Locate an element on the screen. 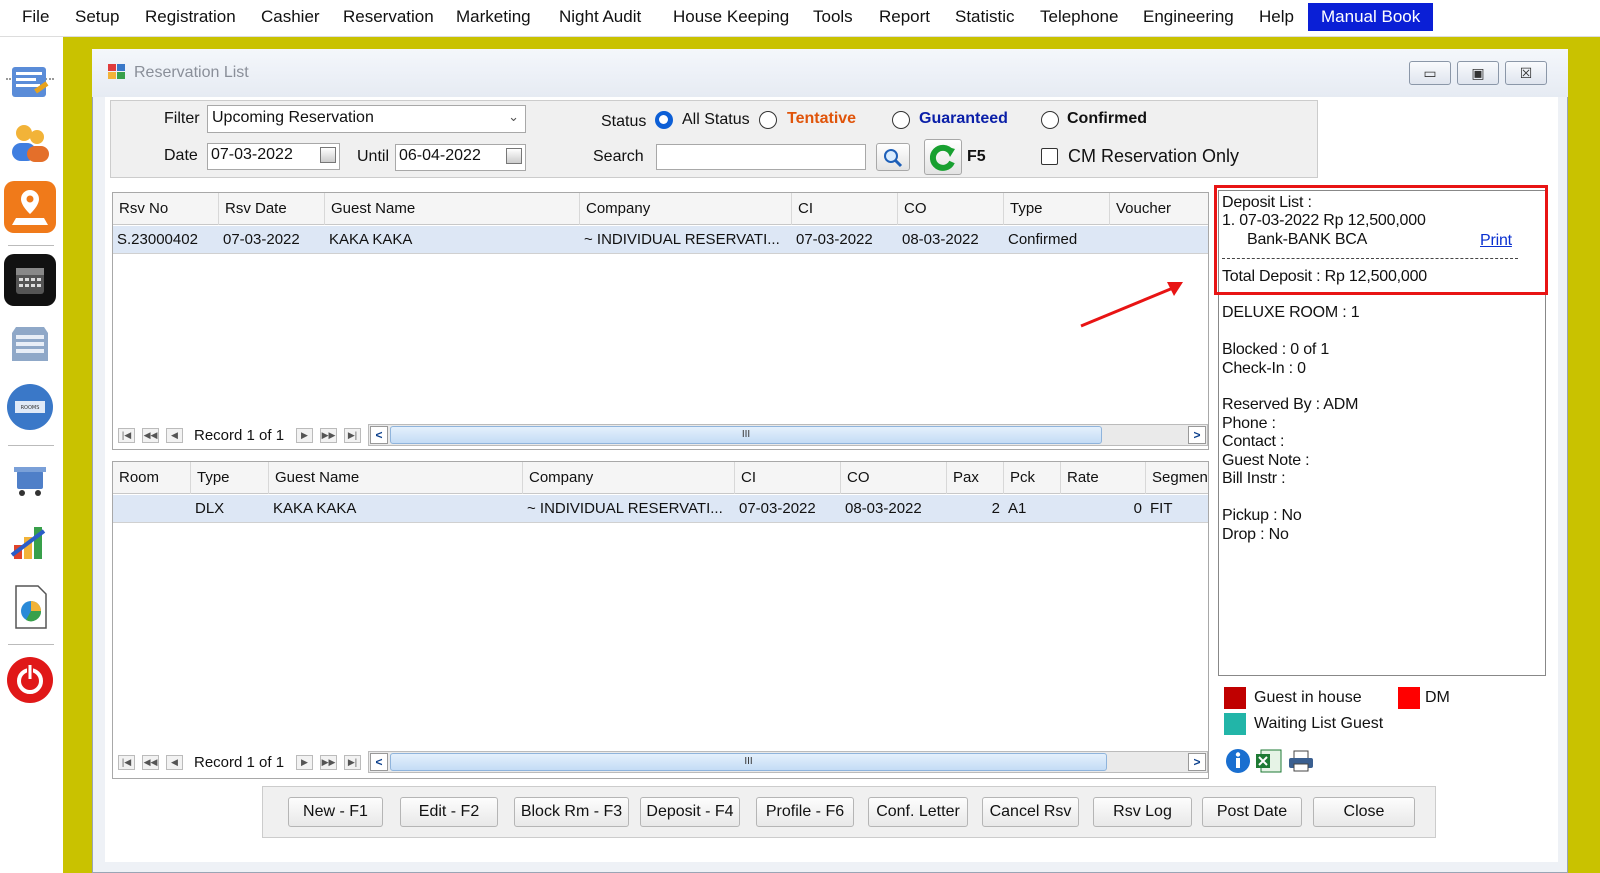  menu-engineering: Engineering is located at coordinates (1188, 17).